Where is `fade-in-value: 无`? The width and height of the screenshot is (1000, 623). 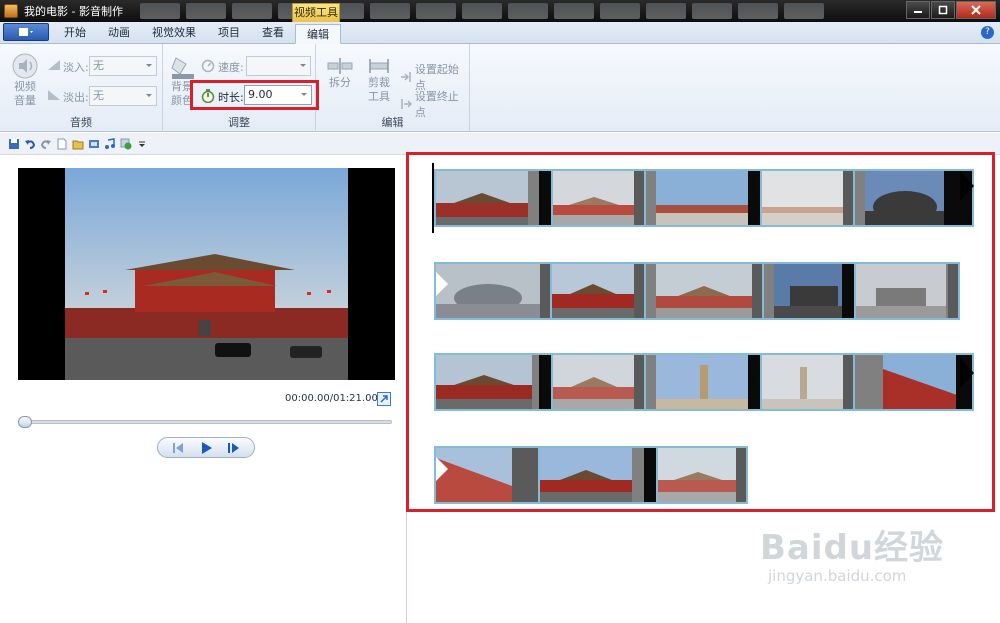
fade-in-value: 无 is located at coordinates (98, 65).